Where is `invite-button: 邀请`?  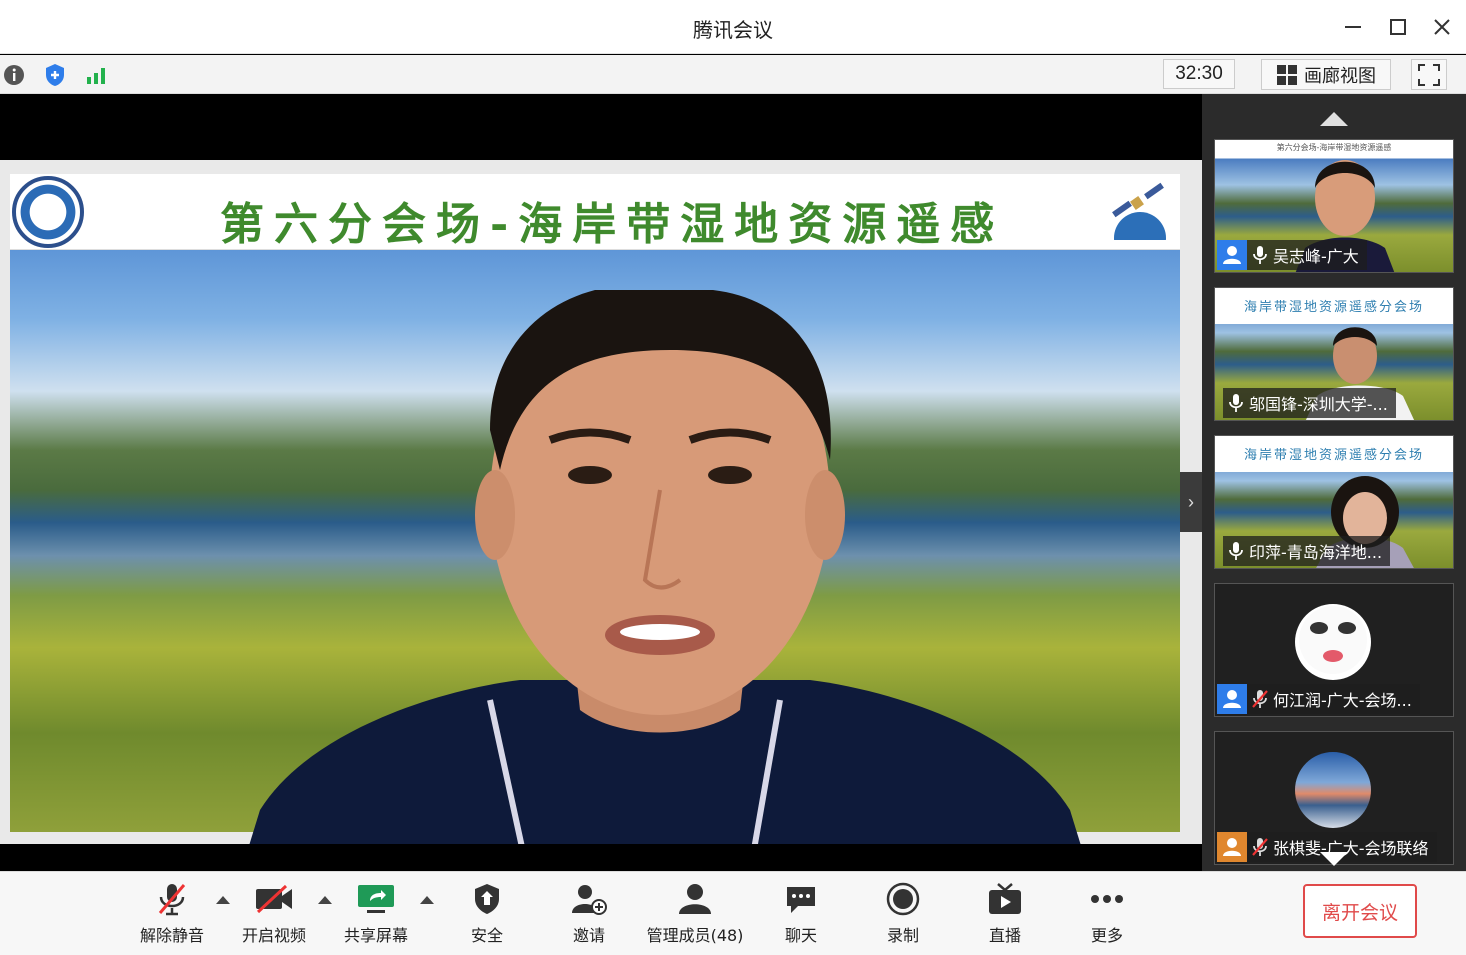
invite-button: 邀请 is located at coordinates (589, 914).